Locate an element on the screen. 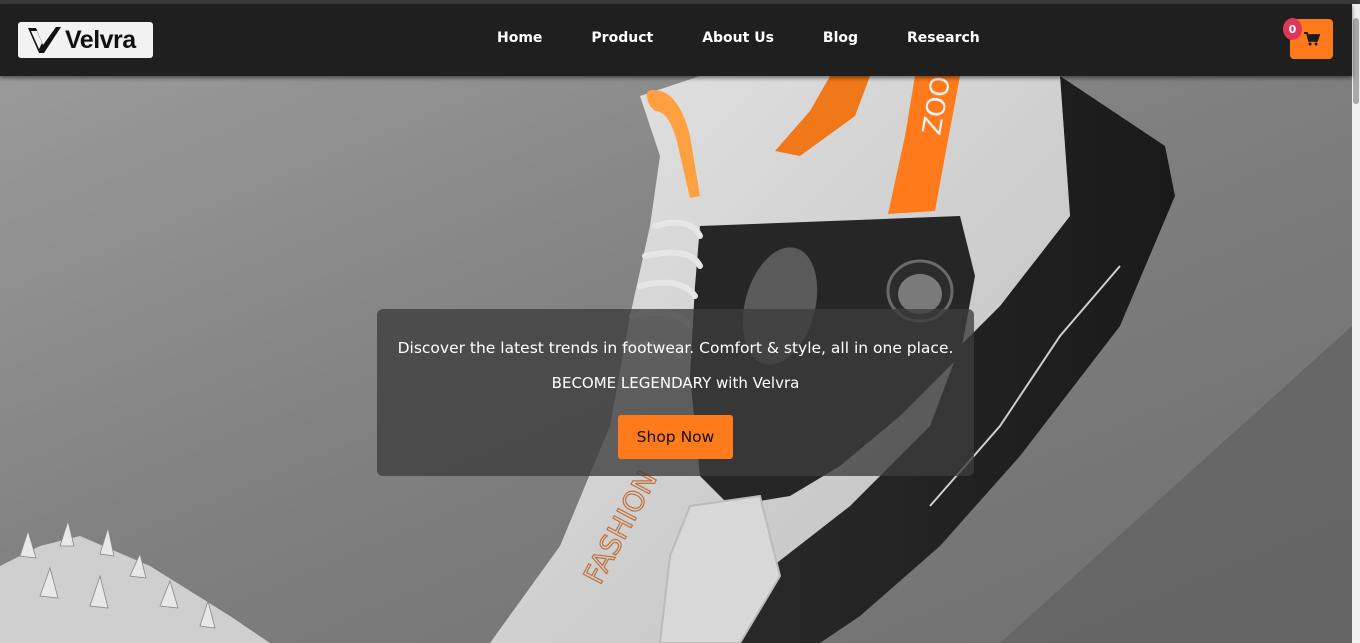 This screenshot has height=643, width=1360. page-scrollbar-thumb is located at coordinates (1356, 61).